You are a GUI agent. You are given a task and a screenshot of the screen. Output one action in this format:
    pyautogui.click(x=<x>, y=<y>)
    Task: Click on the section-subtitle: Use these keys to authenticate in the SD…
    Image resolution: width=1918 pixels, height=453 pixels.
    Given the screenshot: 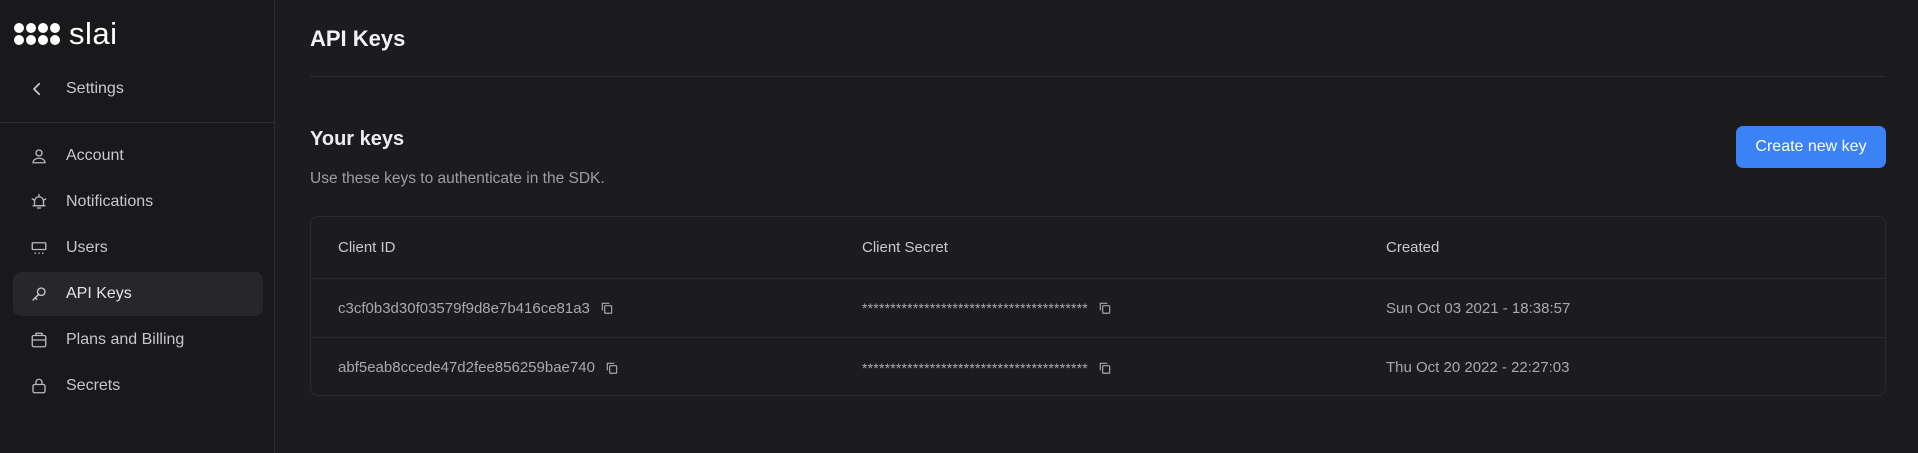 What is the action you would take?
    pyautogui.click(x=457, y=178)
    